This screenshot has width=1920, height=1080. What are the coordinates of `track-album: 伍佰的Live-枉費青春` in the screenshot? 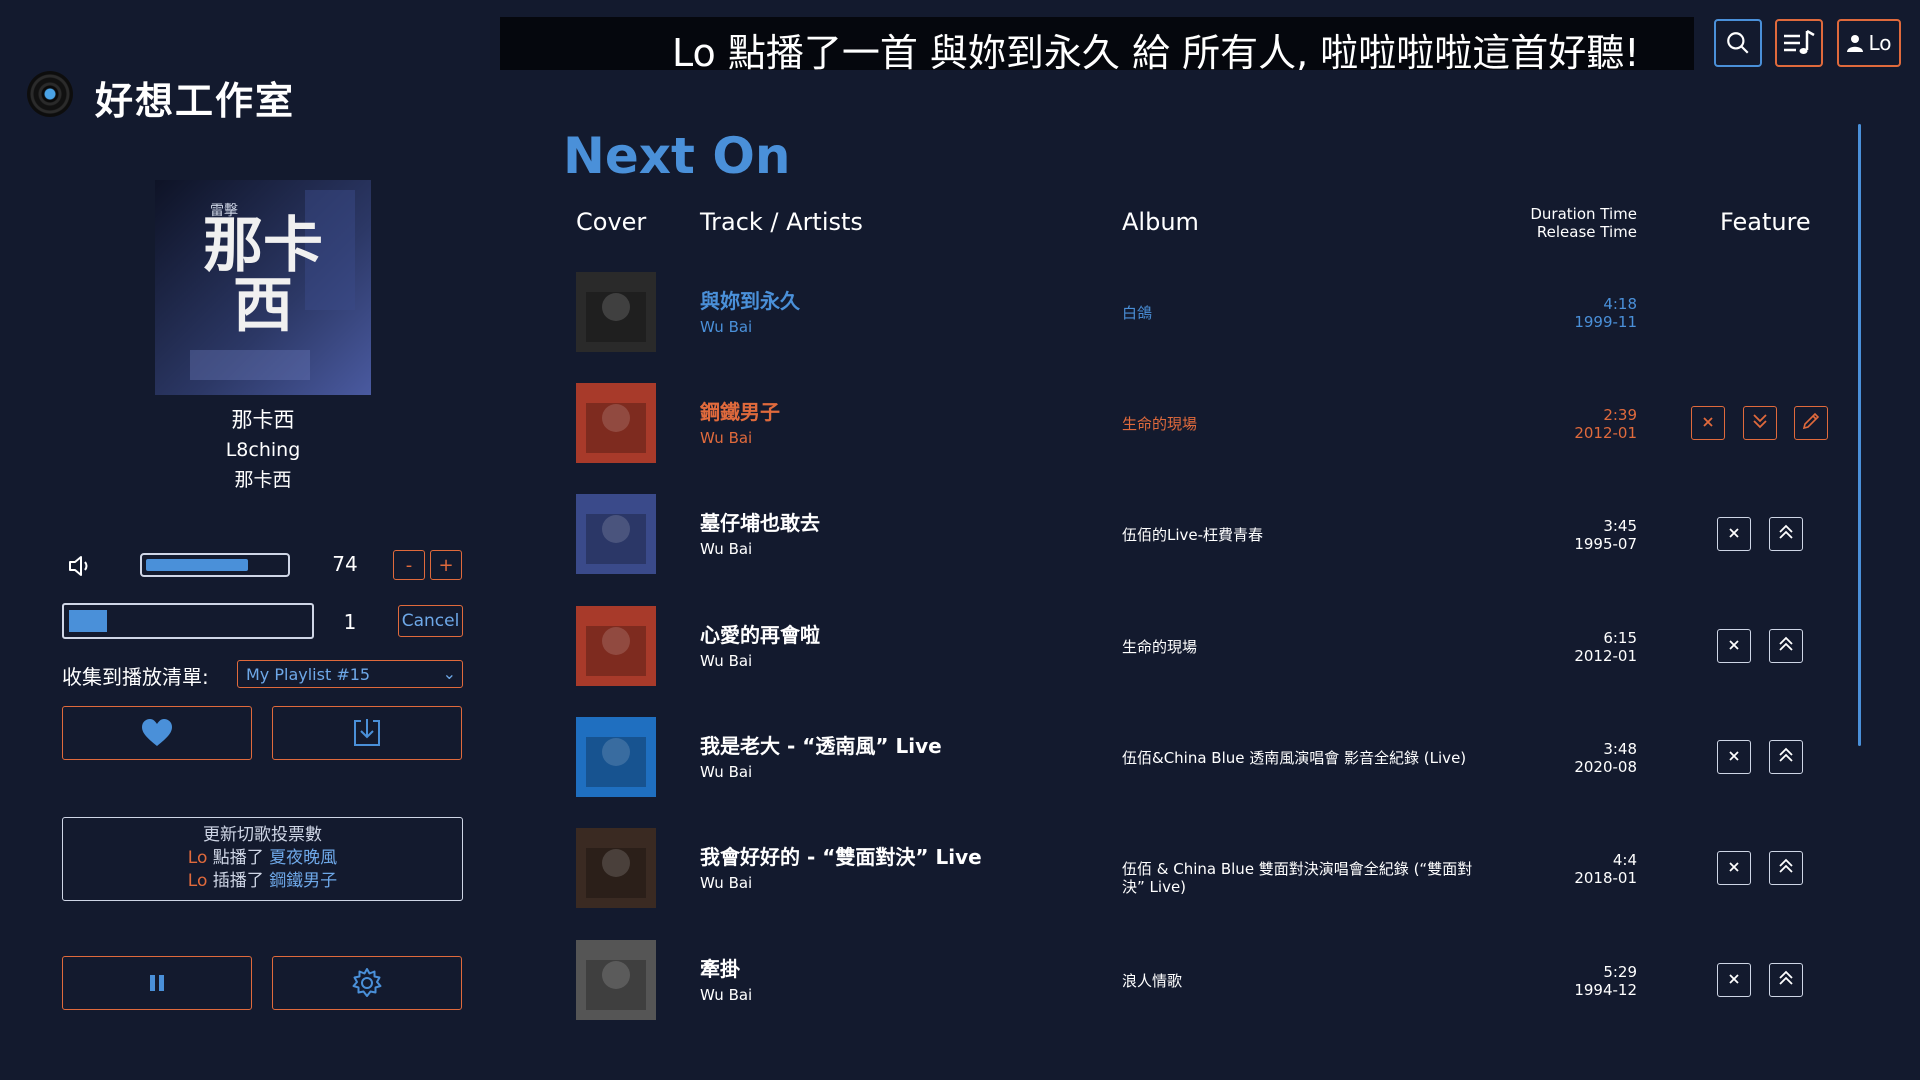 It's located at (1193, 535).